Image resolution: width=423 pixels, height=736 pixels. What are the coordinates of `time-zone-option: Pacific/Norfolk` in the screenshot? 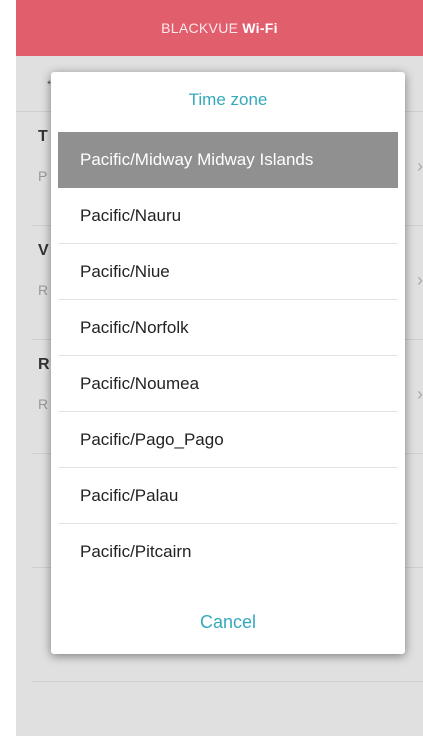 It's located at (228, 328).